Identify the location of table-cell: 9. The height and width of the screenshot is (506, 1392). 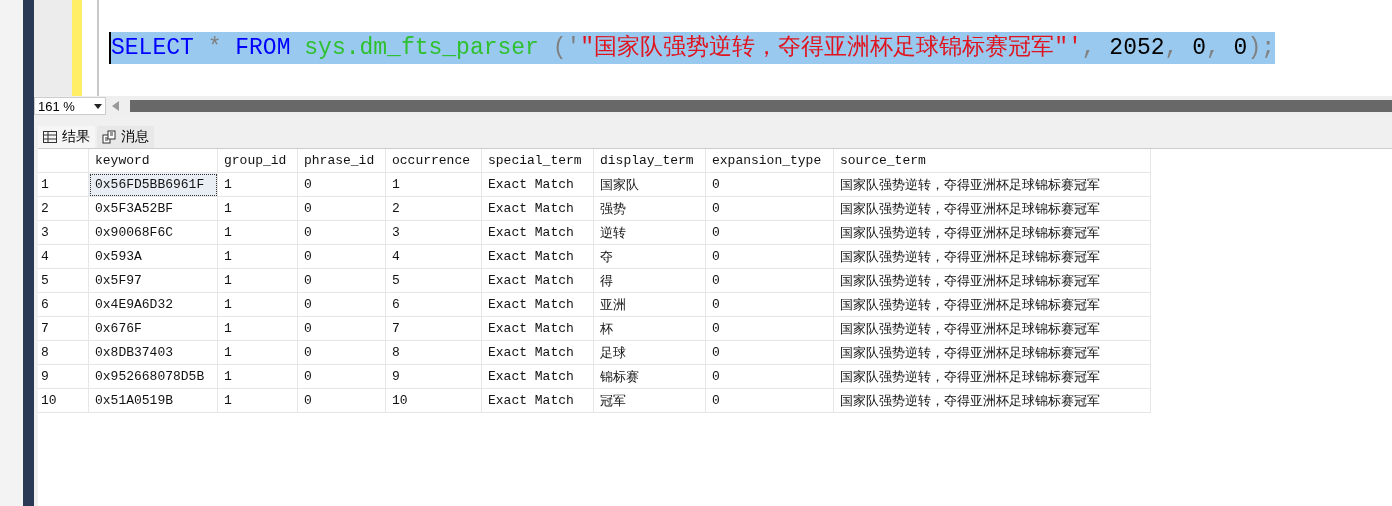
(434, 377).